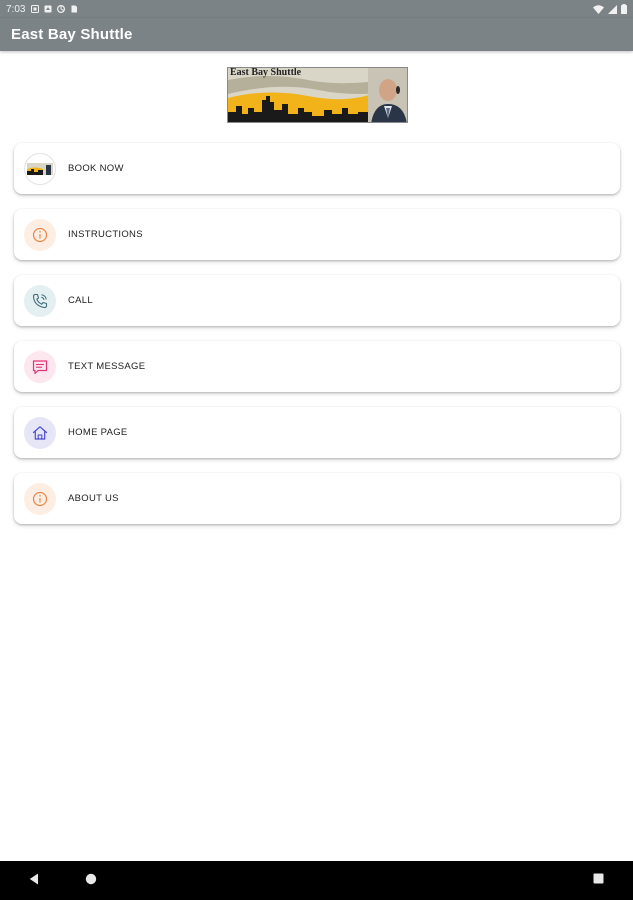  What do you see at coordinates (317, 366) in the screenshot?
I see `text-message-button: TEXT MESSAGE` at bounding box center [317, 366].